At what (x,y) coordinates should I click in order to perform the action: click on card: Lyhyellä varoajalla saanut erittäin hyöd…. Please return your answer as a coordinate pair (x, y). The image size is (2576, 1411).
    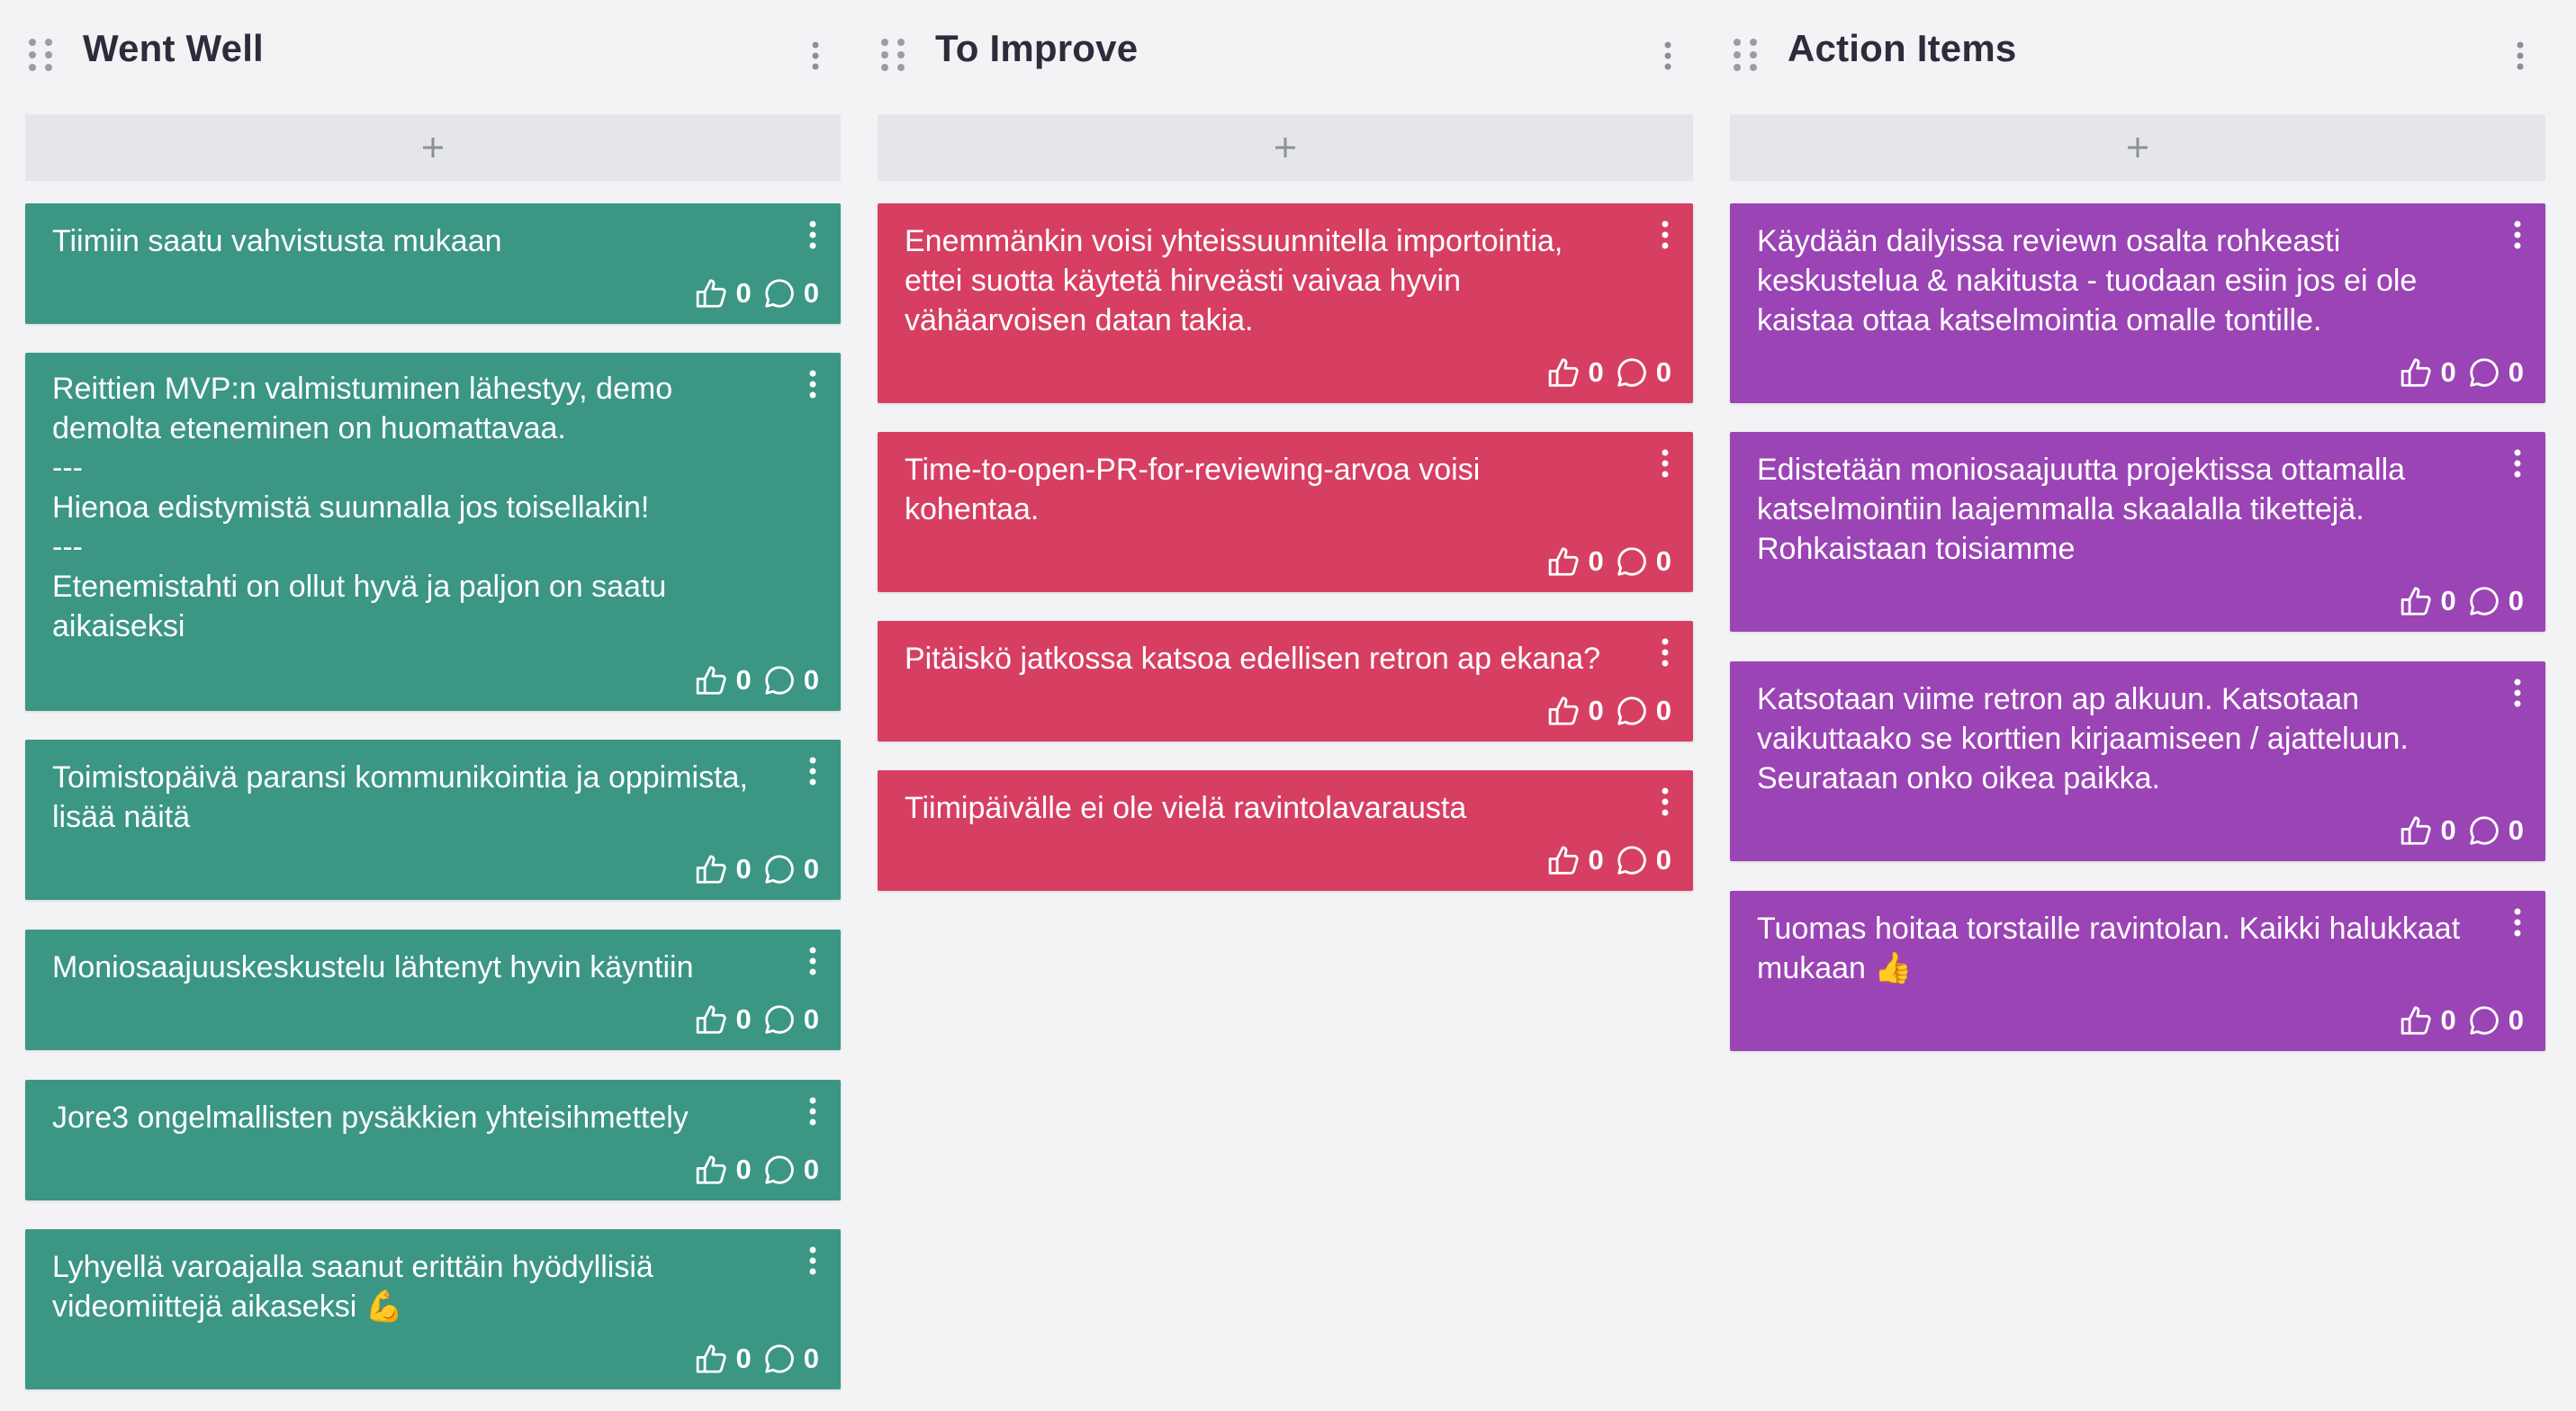
    Looking at the image, I should click on (433, 1309).